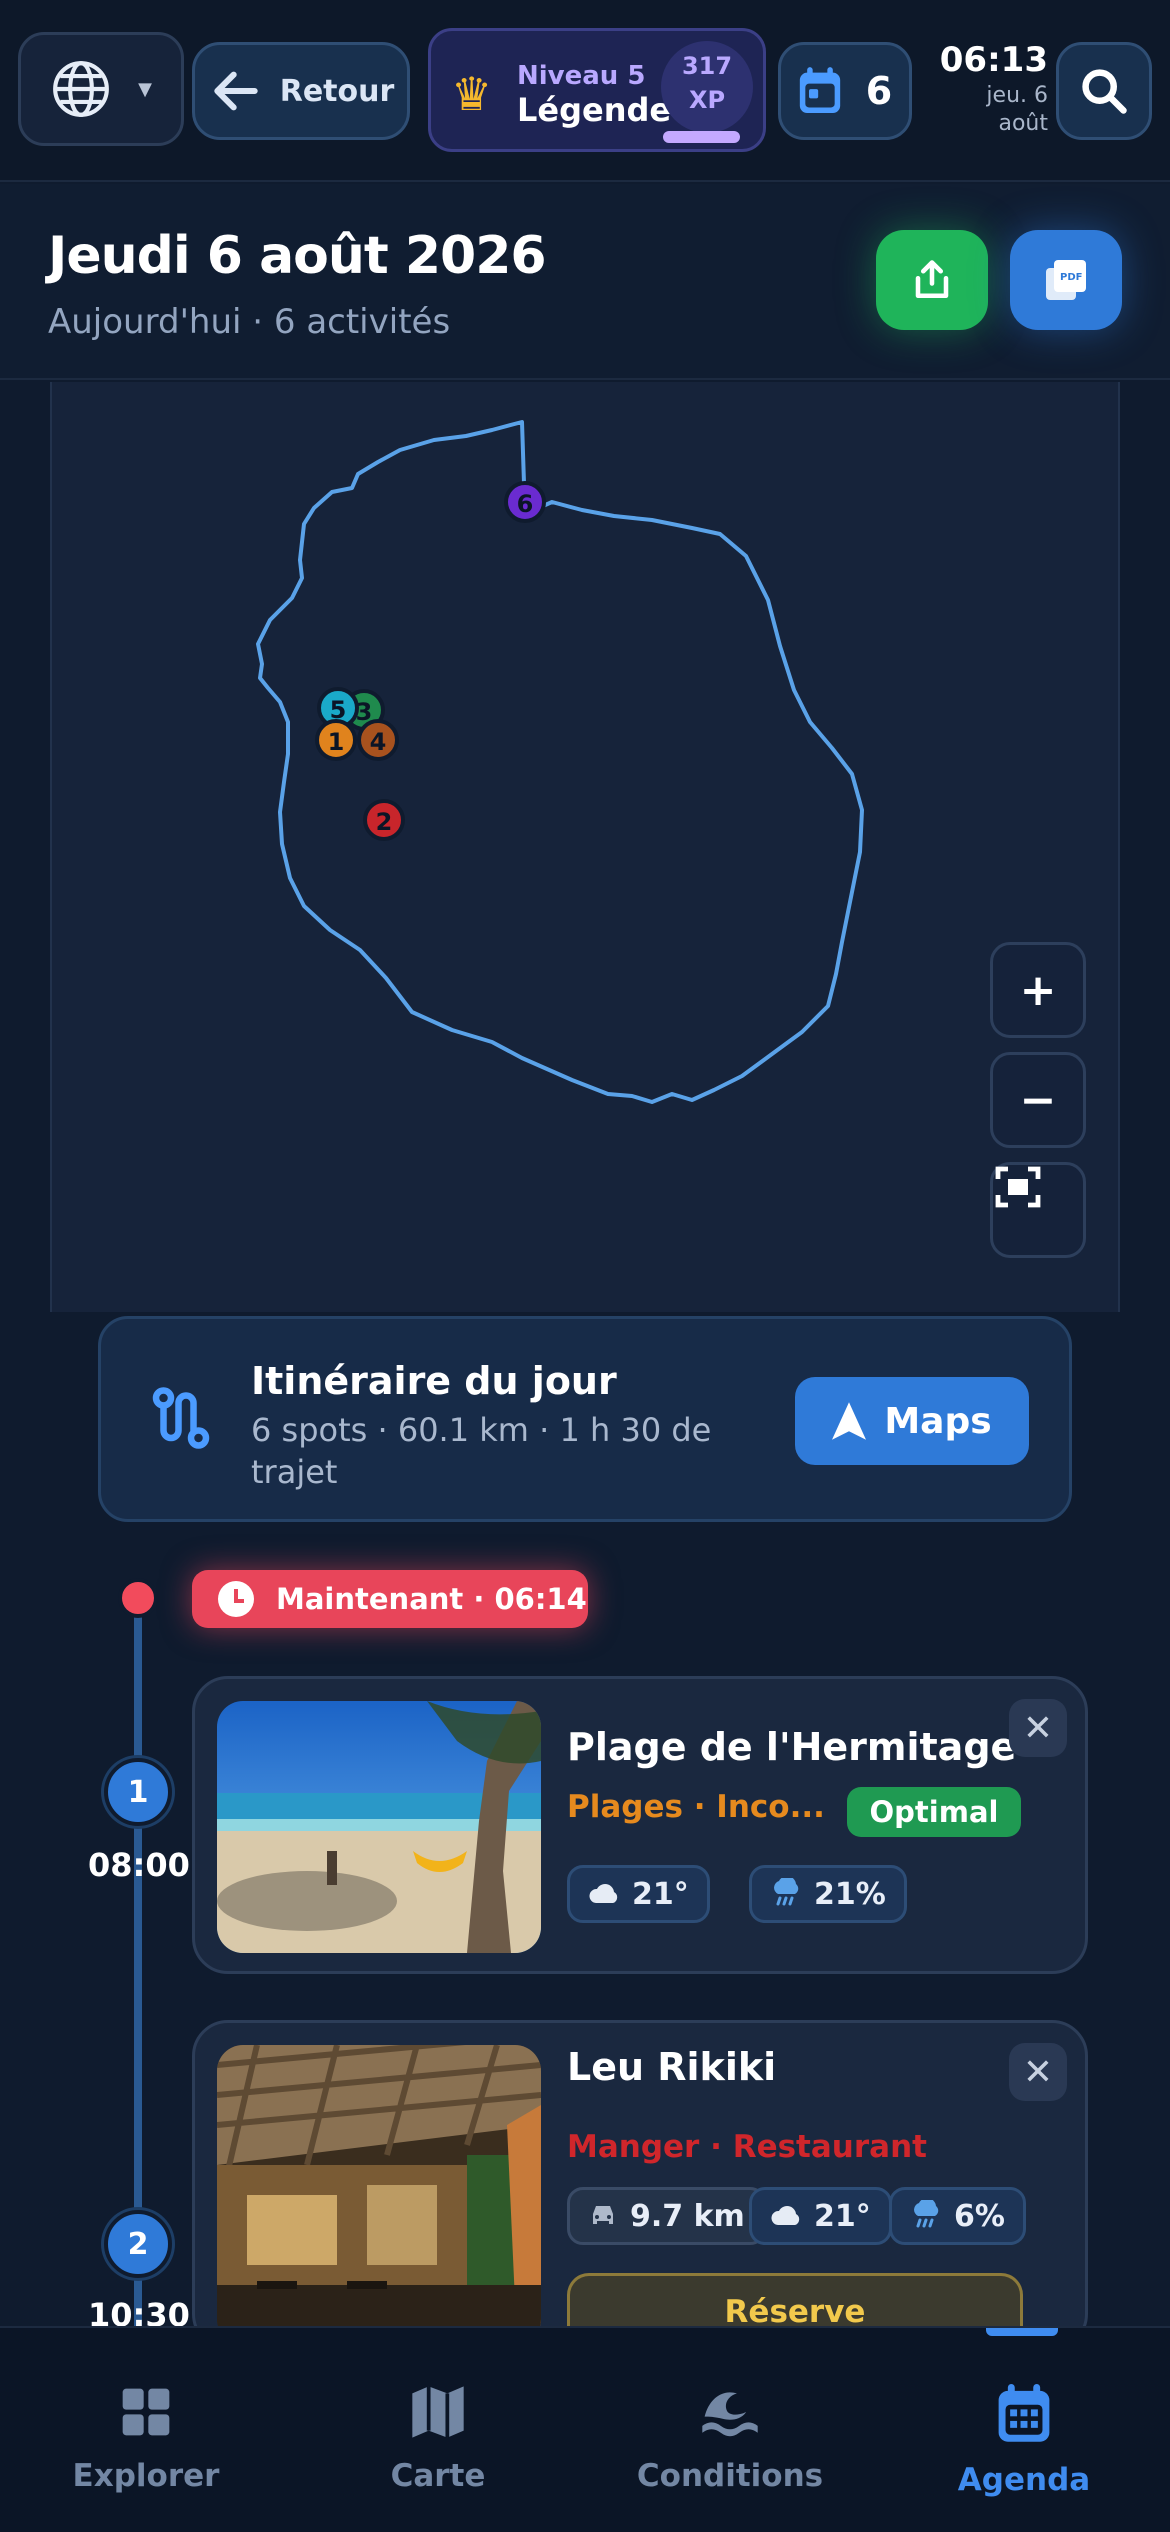 This screenshot has width=1170, height=2532. What do you see at coordinates (730, 2439) in the screenshot?
I see `nav-tab-conditions: Conditions` at bounding box center [730, 2439].